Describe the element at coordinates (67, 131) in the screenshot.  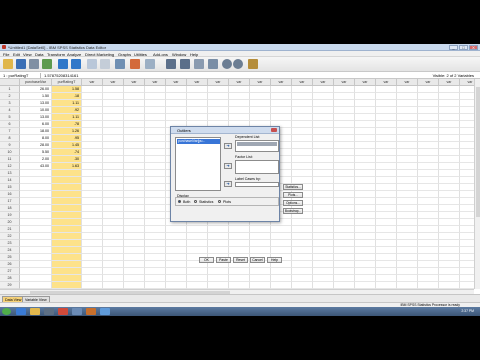
I see `data-cell: 1.26` at that location.